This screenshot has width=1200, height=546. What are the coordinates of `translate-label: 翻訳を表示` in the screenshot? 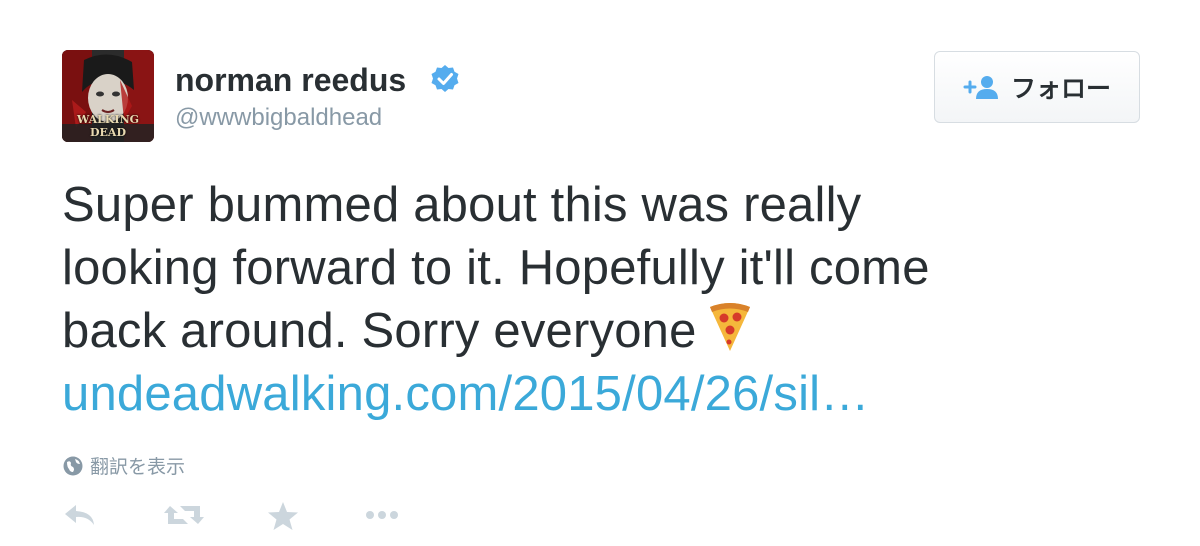 It's located at (138, 467).